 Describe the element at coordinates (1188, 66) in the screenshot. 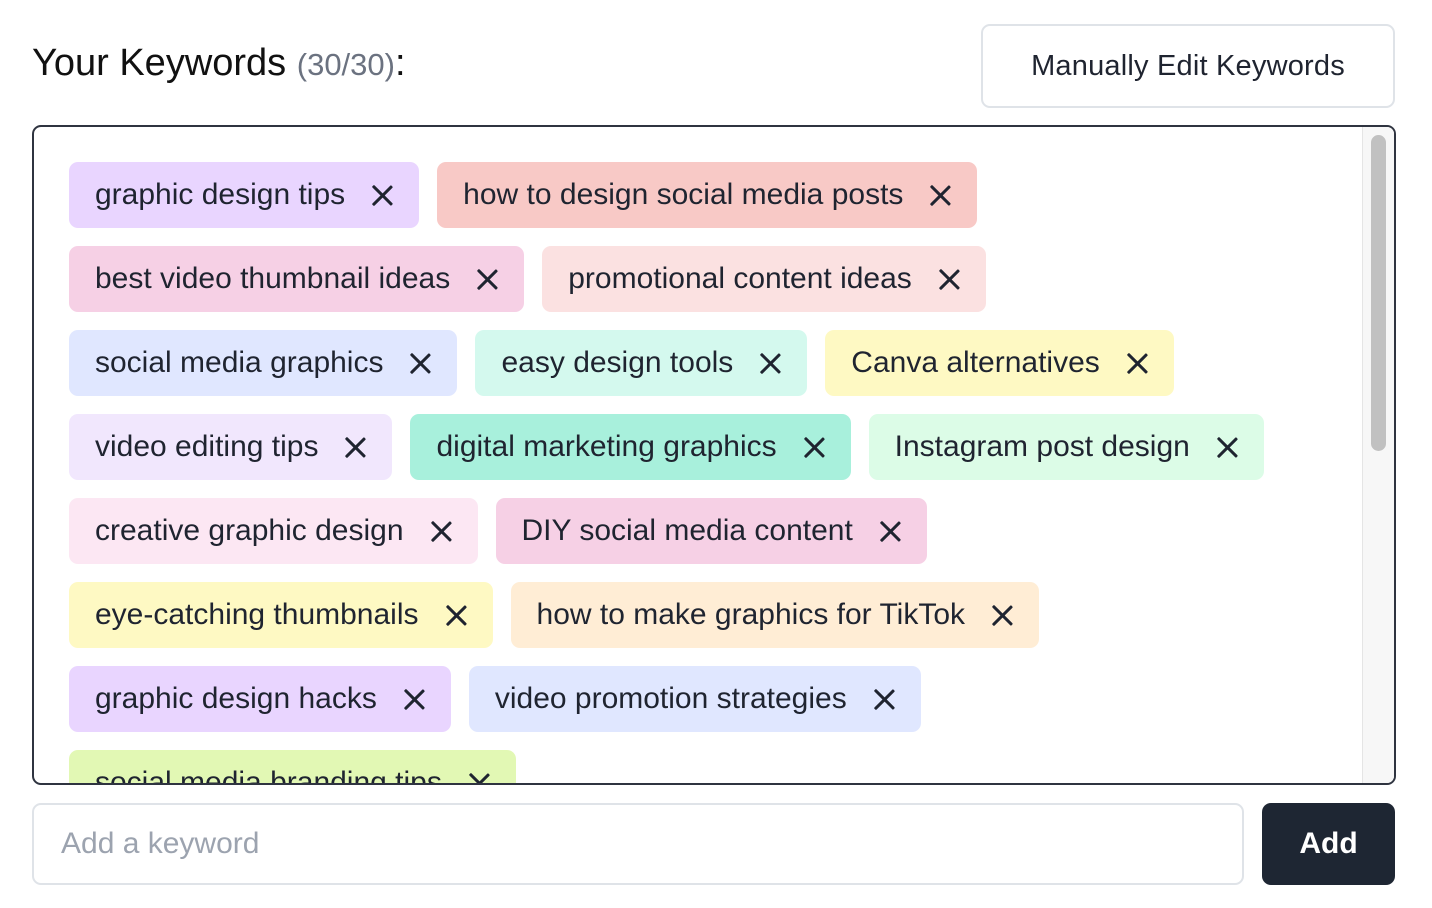

I see `manually-edit-keywords-button: Manually Edit Keywords` at that location.